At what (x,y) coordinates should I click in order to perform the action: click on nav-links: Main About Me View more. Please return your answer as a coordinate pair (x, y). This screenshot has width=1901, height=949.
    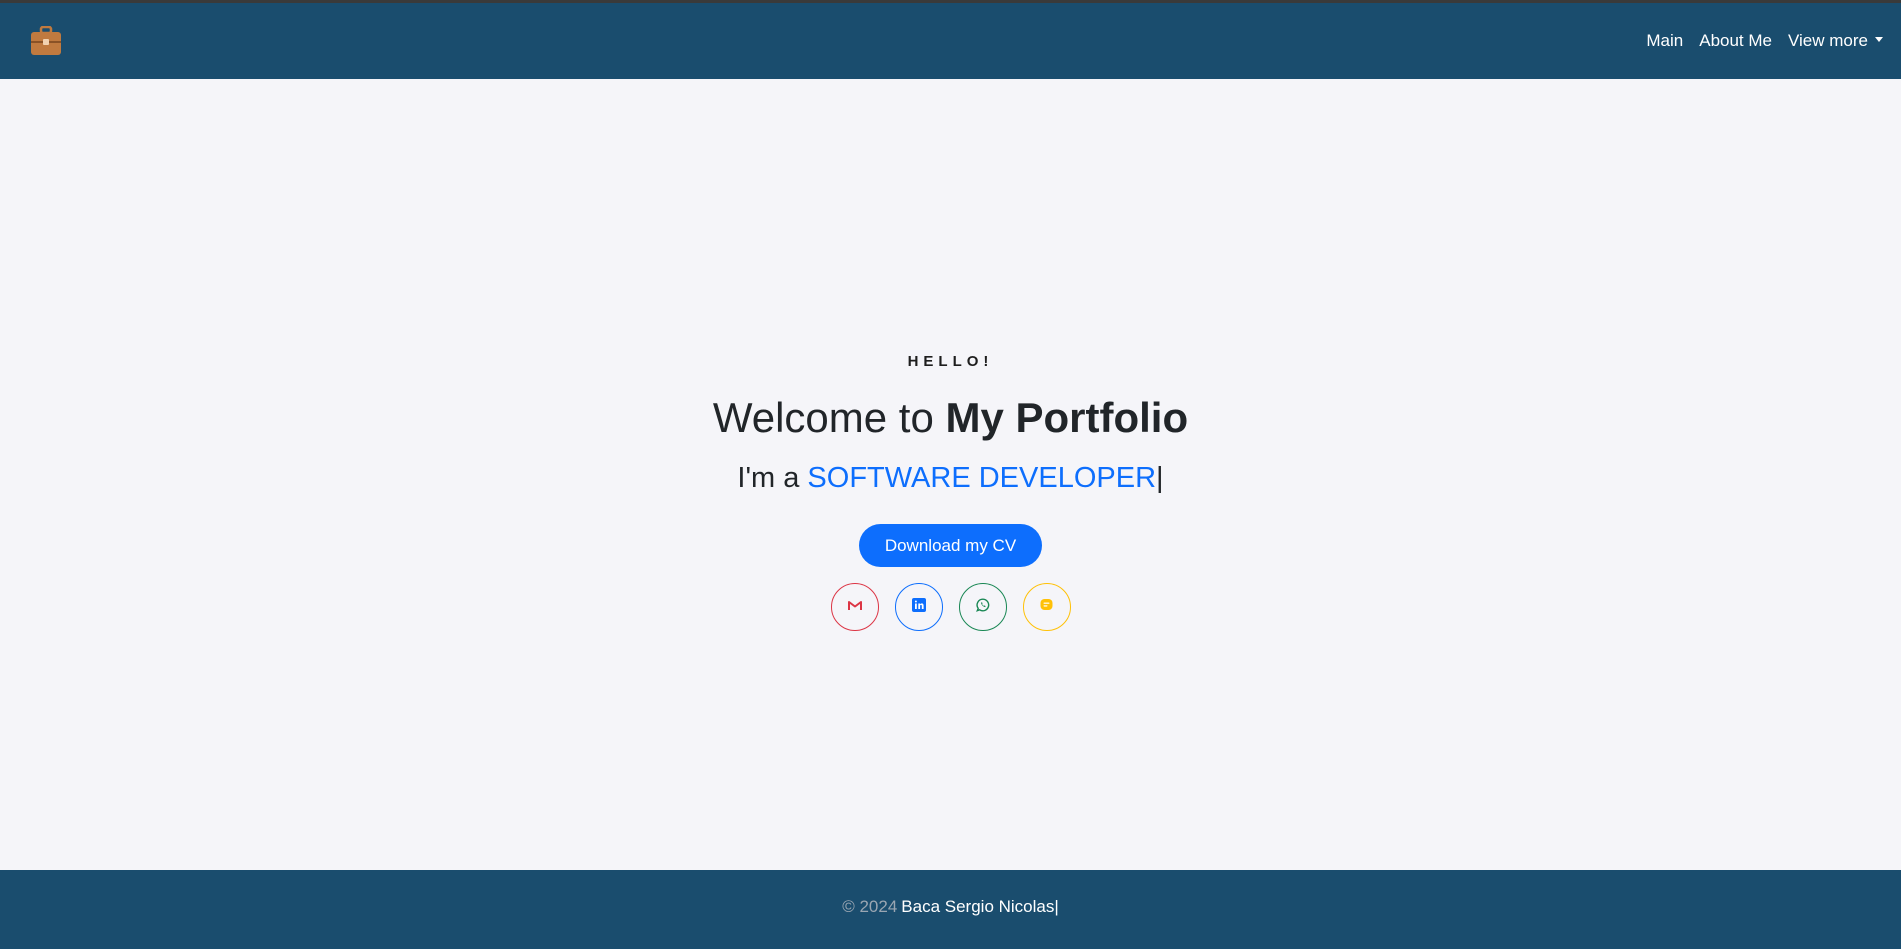
    Looking at the image, I should click on (1764, 41).